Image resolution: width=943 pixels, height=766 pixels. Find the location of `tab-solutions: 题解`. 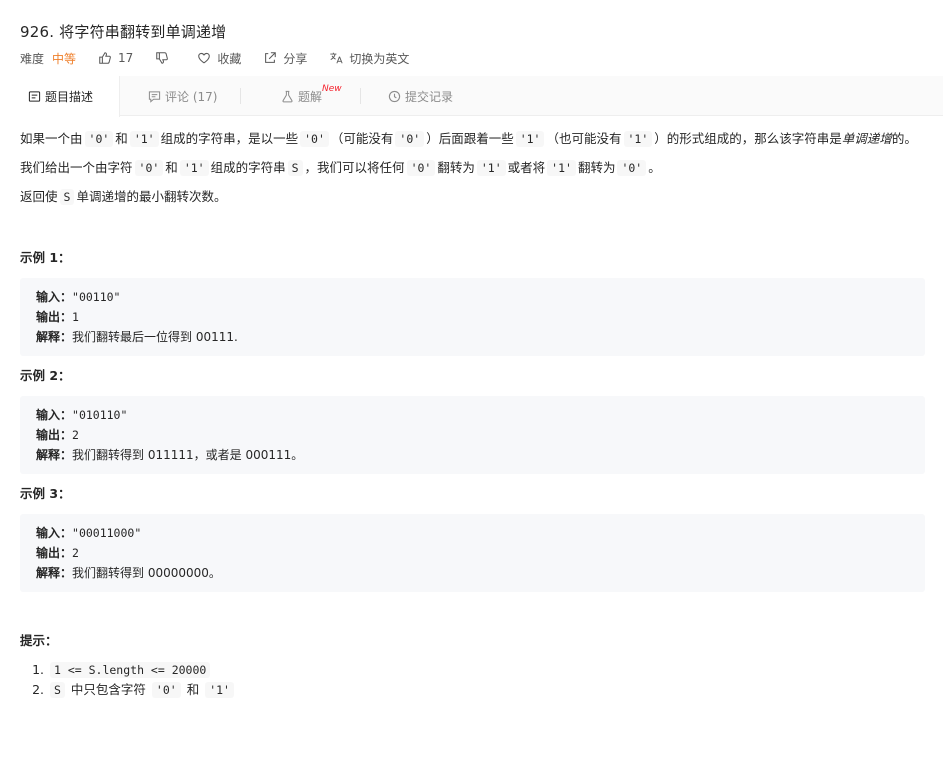

tab-solutions: 题解 is located at coordinates (301, 96).